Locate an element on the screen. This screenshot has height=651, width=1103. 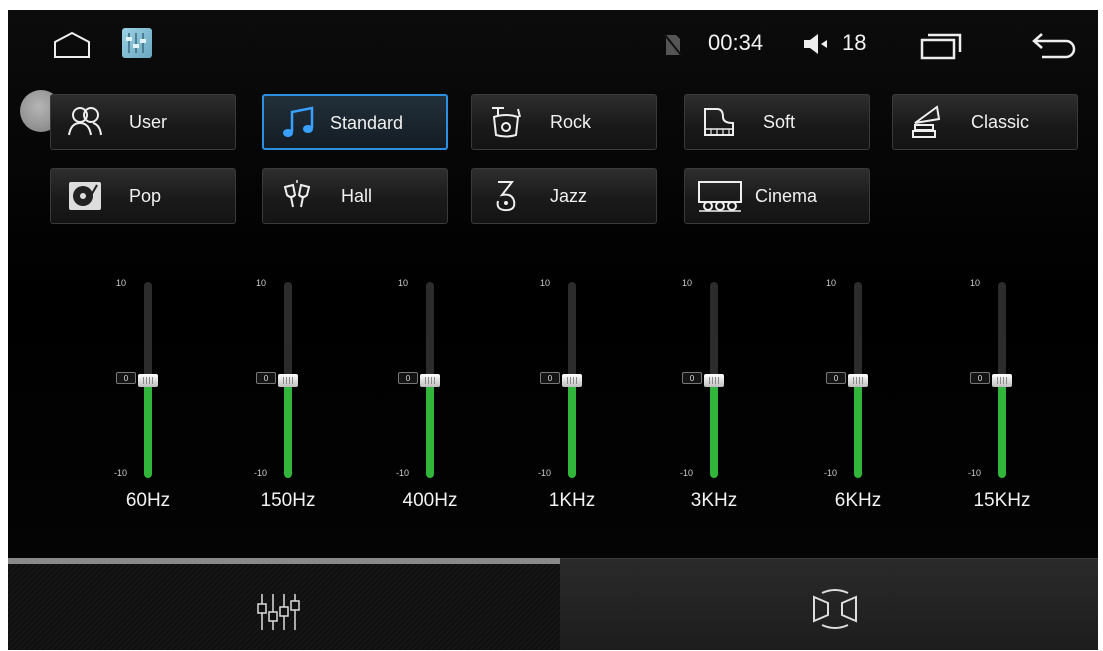
tab-equalizer is located at coordinates (284, 604).